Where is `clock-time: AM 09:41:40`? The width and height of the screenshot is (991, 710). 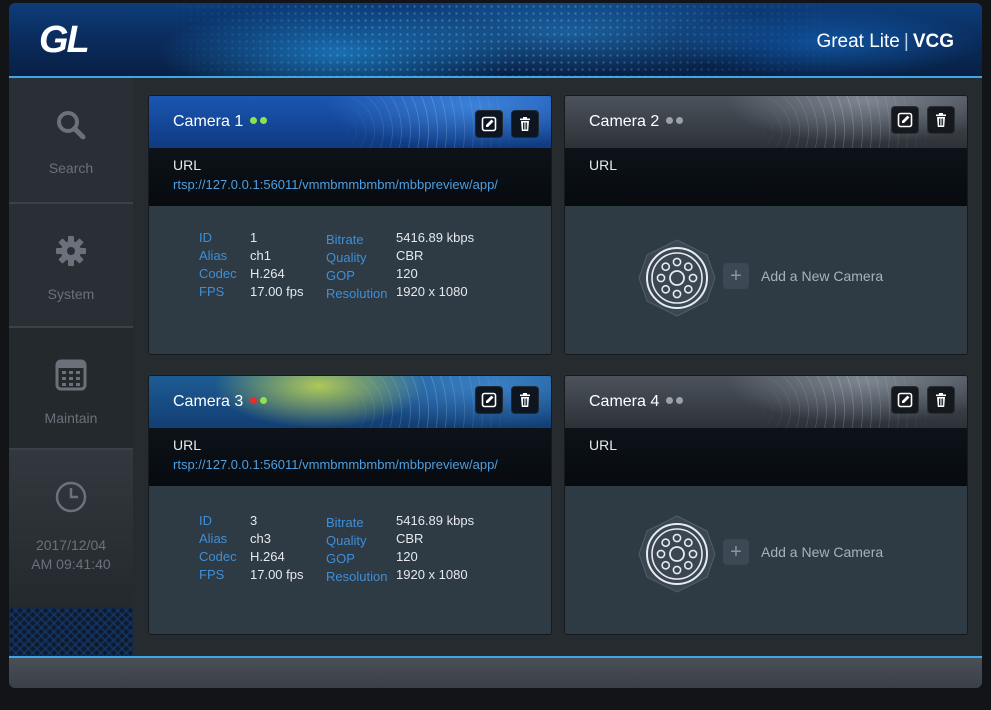 clock-time: AM 09:41:40 is located at coordinates (71, 564).